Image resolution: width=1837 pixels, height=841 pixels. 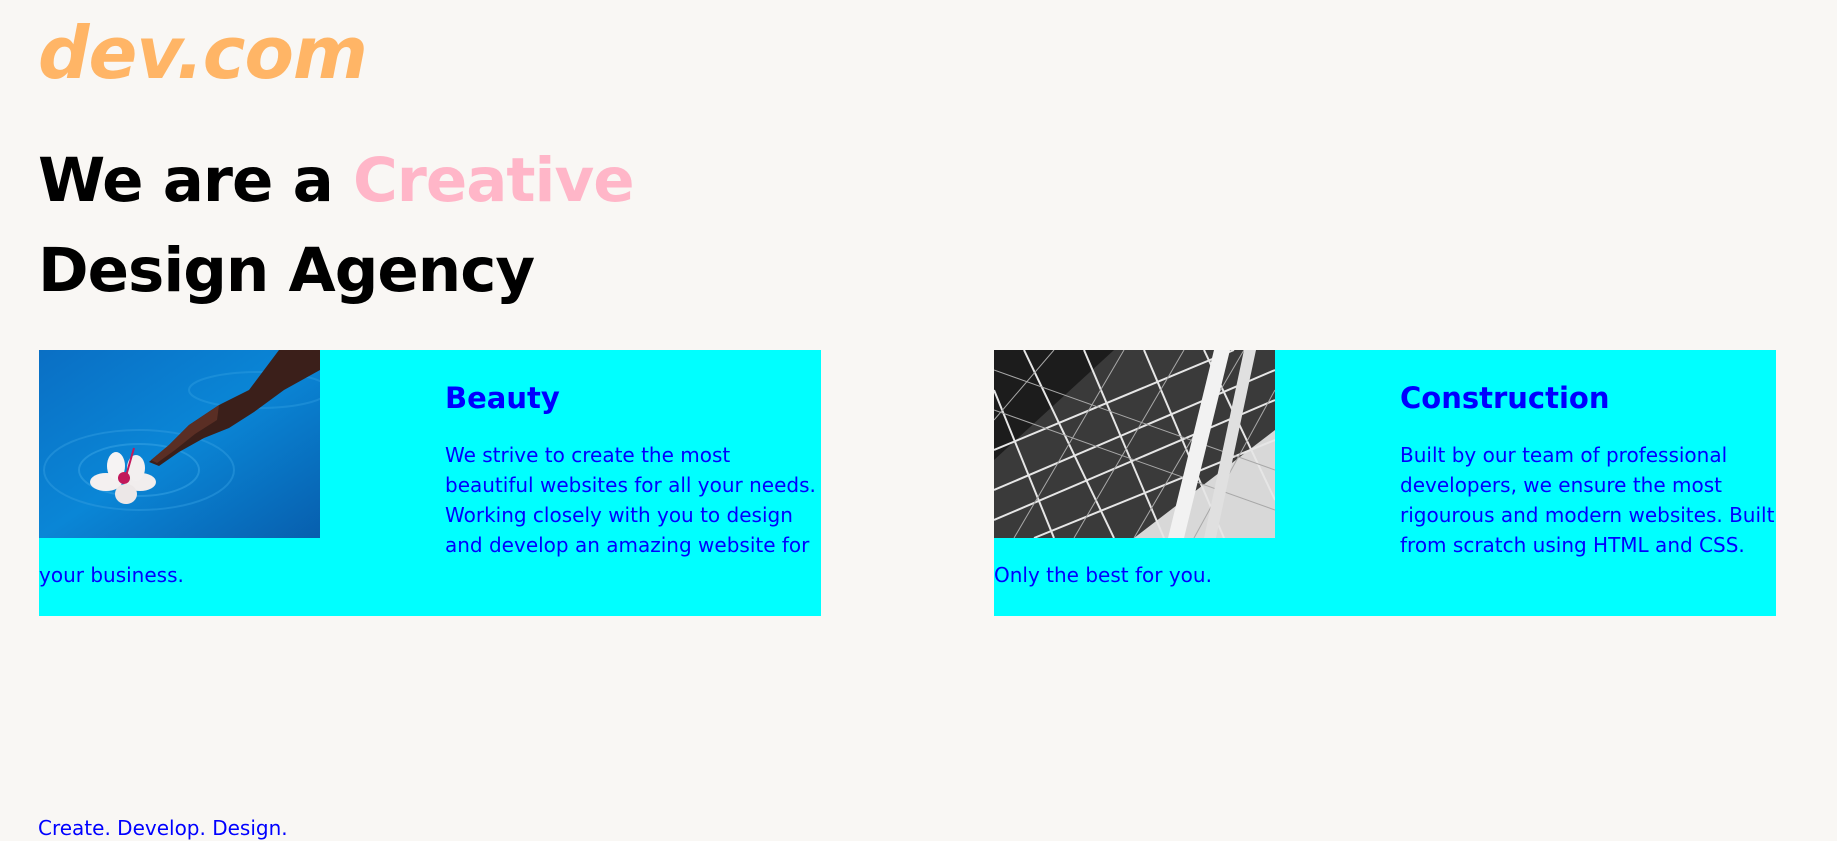 What do you see at coordinates (286, 270) in the screenshot?
I see `hero-line2: Design Agency` at bounding box center [286, 270].